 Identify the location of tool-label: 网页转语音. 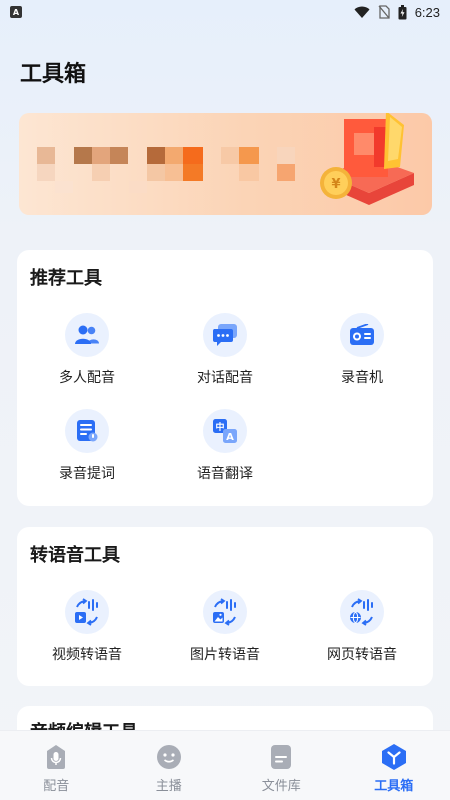
(362, 655).